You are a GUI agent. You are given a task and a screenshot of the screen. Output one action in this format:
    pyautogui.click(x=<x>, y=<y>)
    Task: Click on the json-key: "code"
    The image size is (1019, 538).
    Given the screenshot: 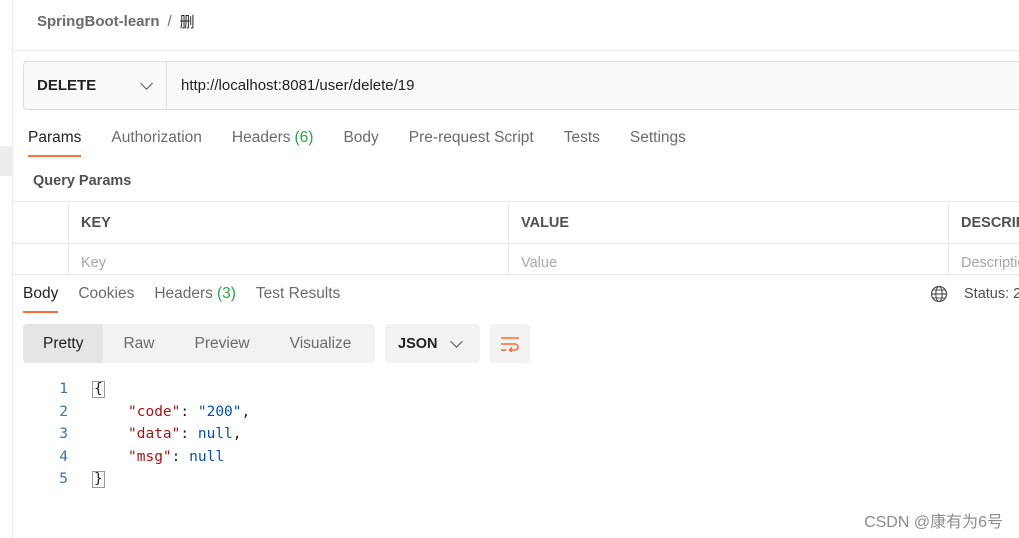 What is the action you would take?
    pyautogui.click(x=154, y=411)
    